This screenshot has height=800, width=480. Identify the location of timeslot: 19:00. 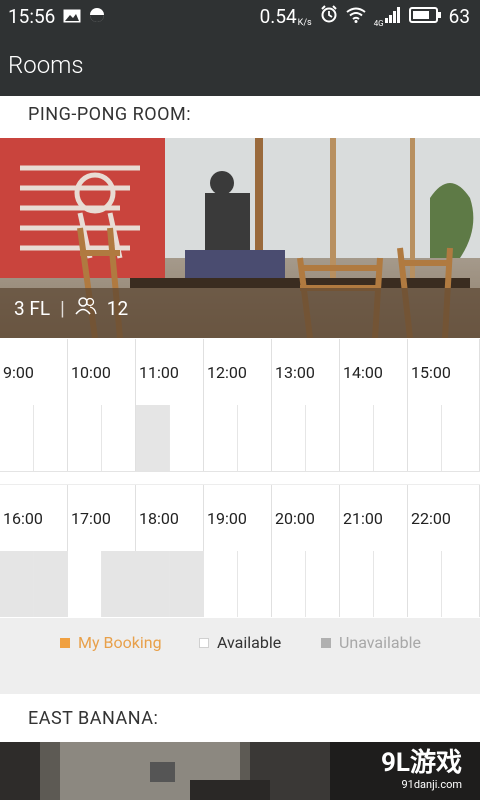
(238, 551).